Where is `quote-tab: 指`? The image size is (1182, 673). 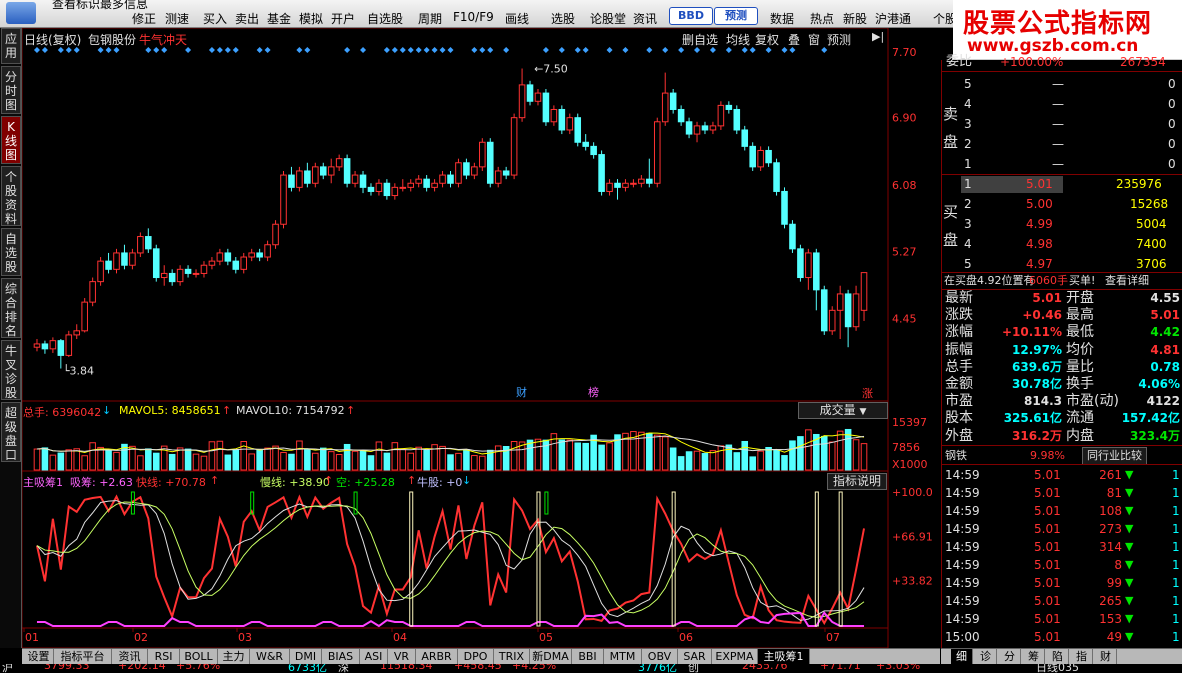
quote-tab: 指 is located at coordinates (1082, 657).